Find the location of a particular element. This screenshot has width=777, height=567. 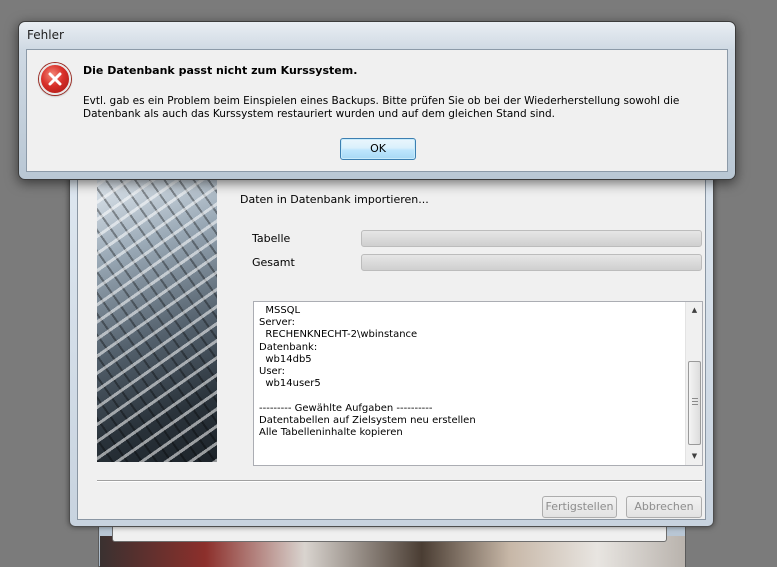

thumb-grip-icon is located at coordinates (695, 401).